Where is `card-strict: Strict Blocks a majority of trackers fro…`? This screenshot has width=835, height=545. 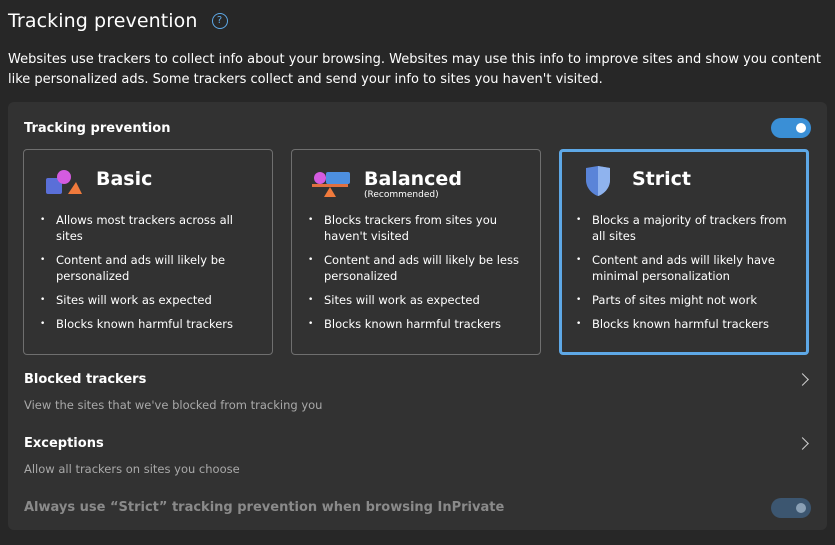
card-strict: Strict Blocks a majority of trackers fro… is located at coordinates (684, 252).